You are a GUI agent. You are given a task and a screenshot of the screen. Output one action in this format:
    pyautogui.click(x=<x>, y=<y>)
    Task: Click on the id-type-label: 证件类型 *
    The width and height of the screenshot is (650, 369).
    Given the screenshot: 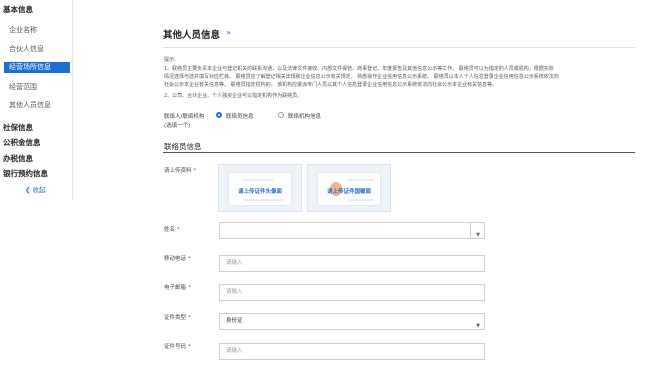 What is the action you would take?
    pyautogui.click(x=177, y=318)
    